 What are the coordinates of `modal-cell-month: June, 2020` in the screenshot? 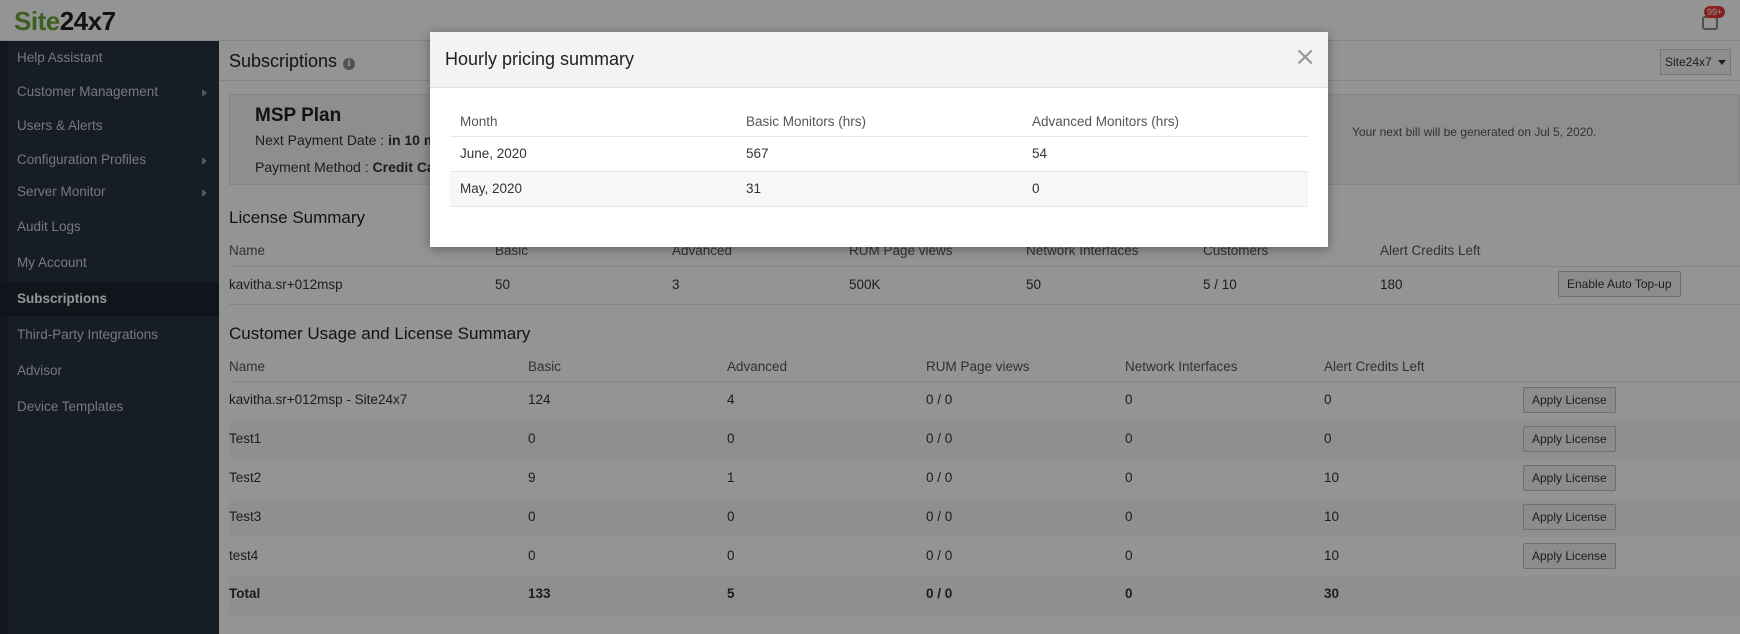 It's located at (493, 153).